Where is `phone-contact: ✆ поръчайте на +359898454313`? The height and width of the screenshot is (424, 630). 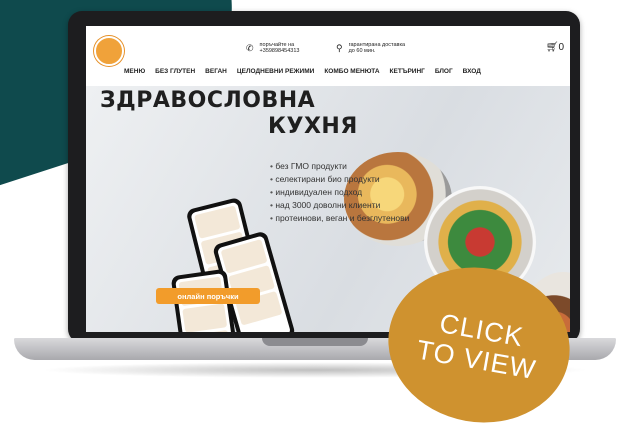 phone-contact: ✆ поръчайте на +359898454313 is located at coordinates (283, 48).